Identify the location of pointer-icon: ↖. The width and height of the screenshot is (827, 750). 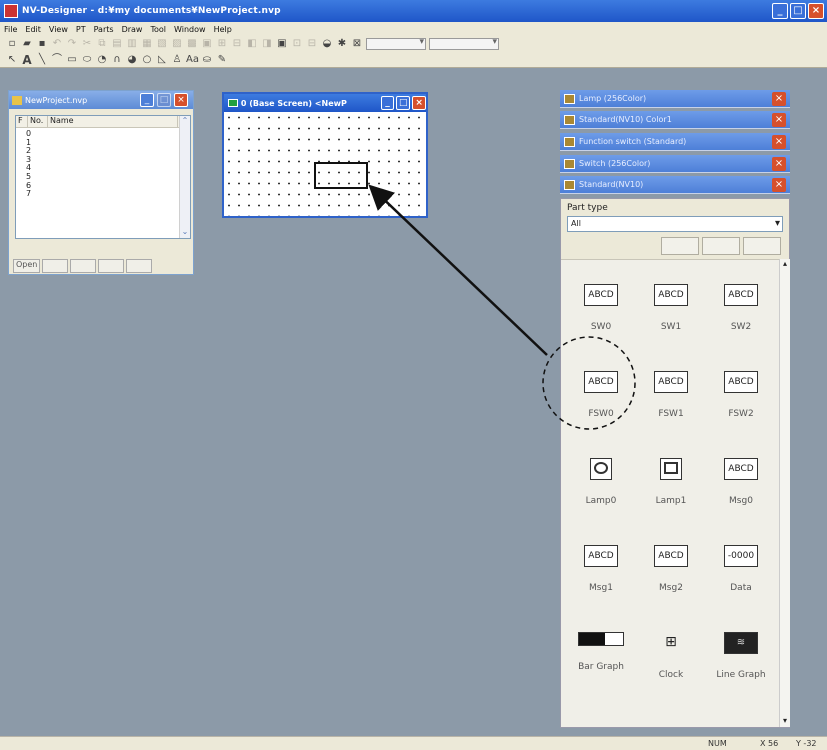
(12, 60).